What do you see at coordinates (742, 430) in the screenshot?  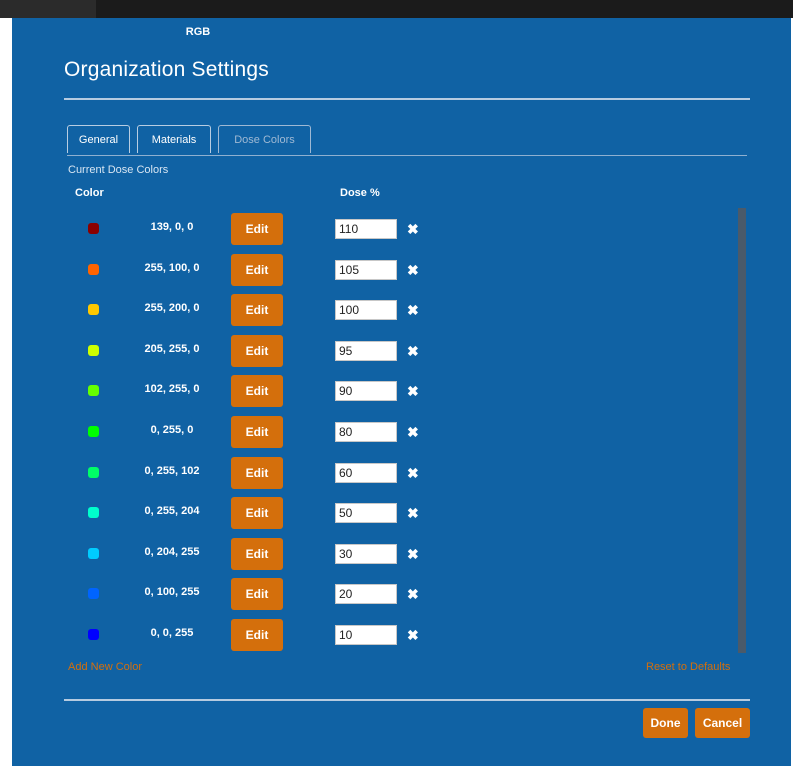 I see `scrollbar` at bounding box center [742, 430].